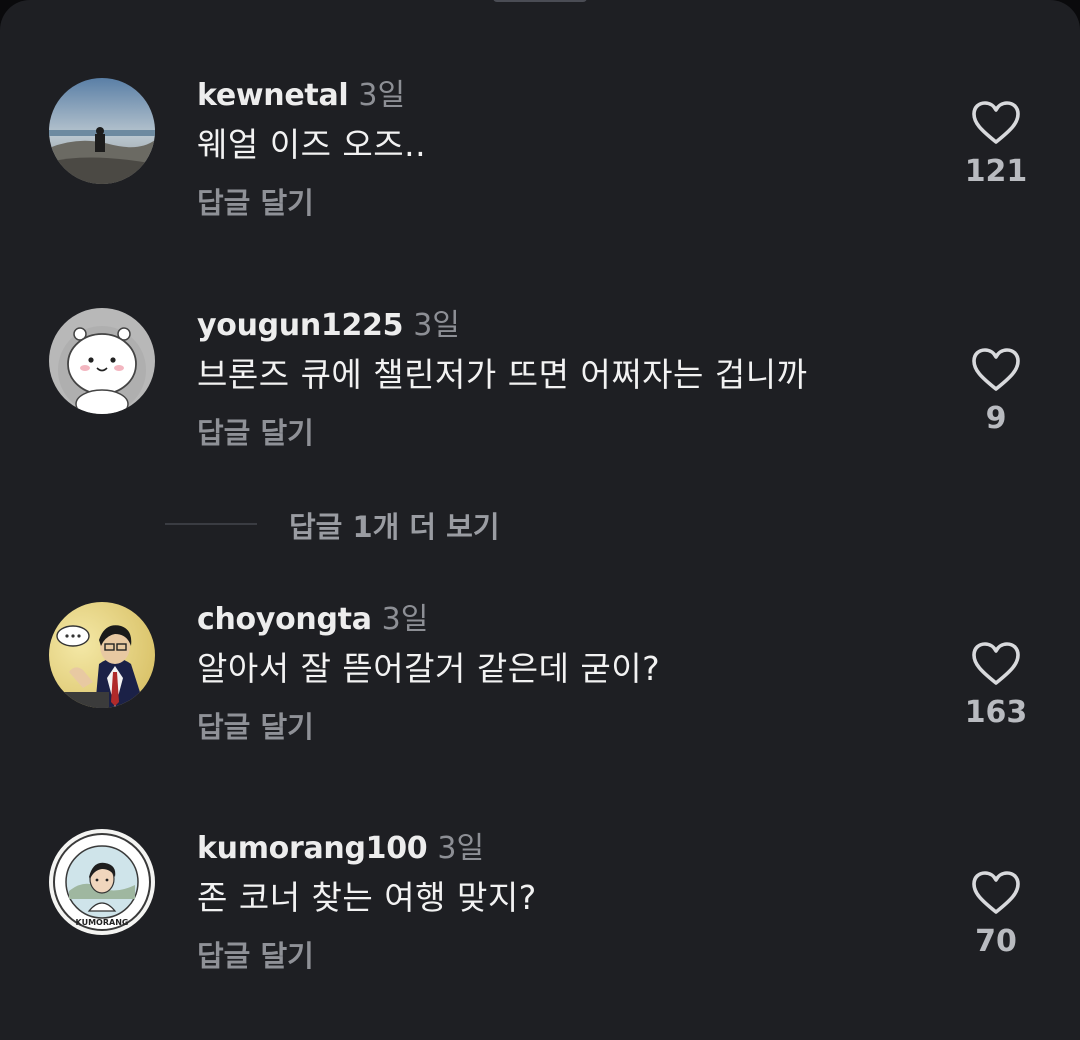 This screenshot has width=1080, height=1040. Describe the element at coordinates (102, 922) in the screenshot. I see `avatar-logo-text: KUMORANG` at that location.